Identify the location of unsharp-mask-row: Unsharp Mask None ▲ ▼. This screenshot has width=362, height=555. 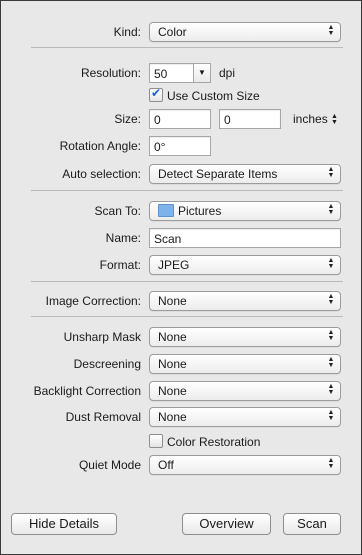
(181, 337).